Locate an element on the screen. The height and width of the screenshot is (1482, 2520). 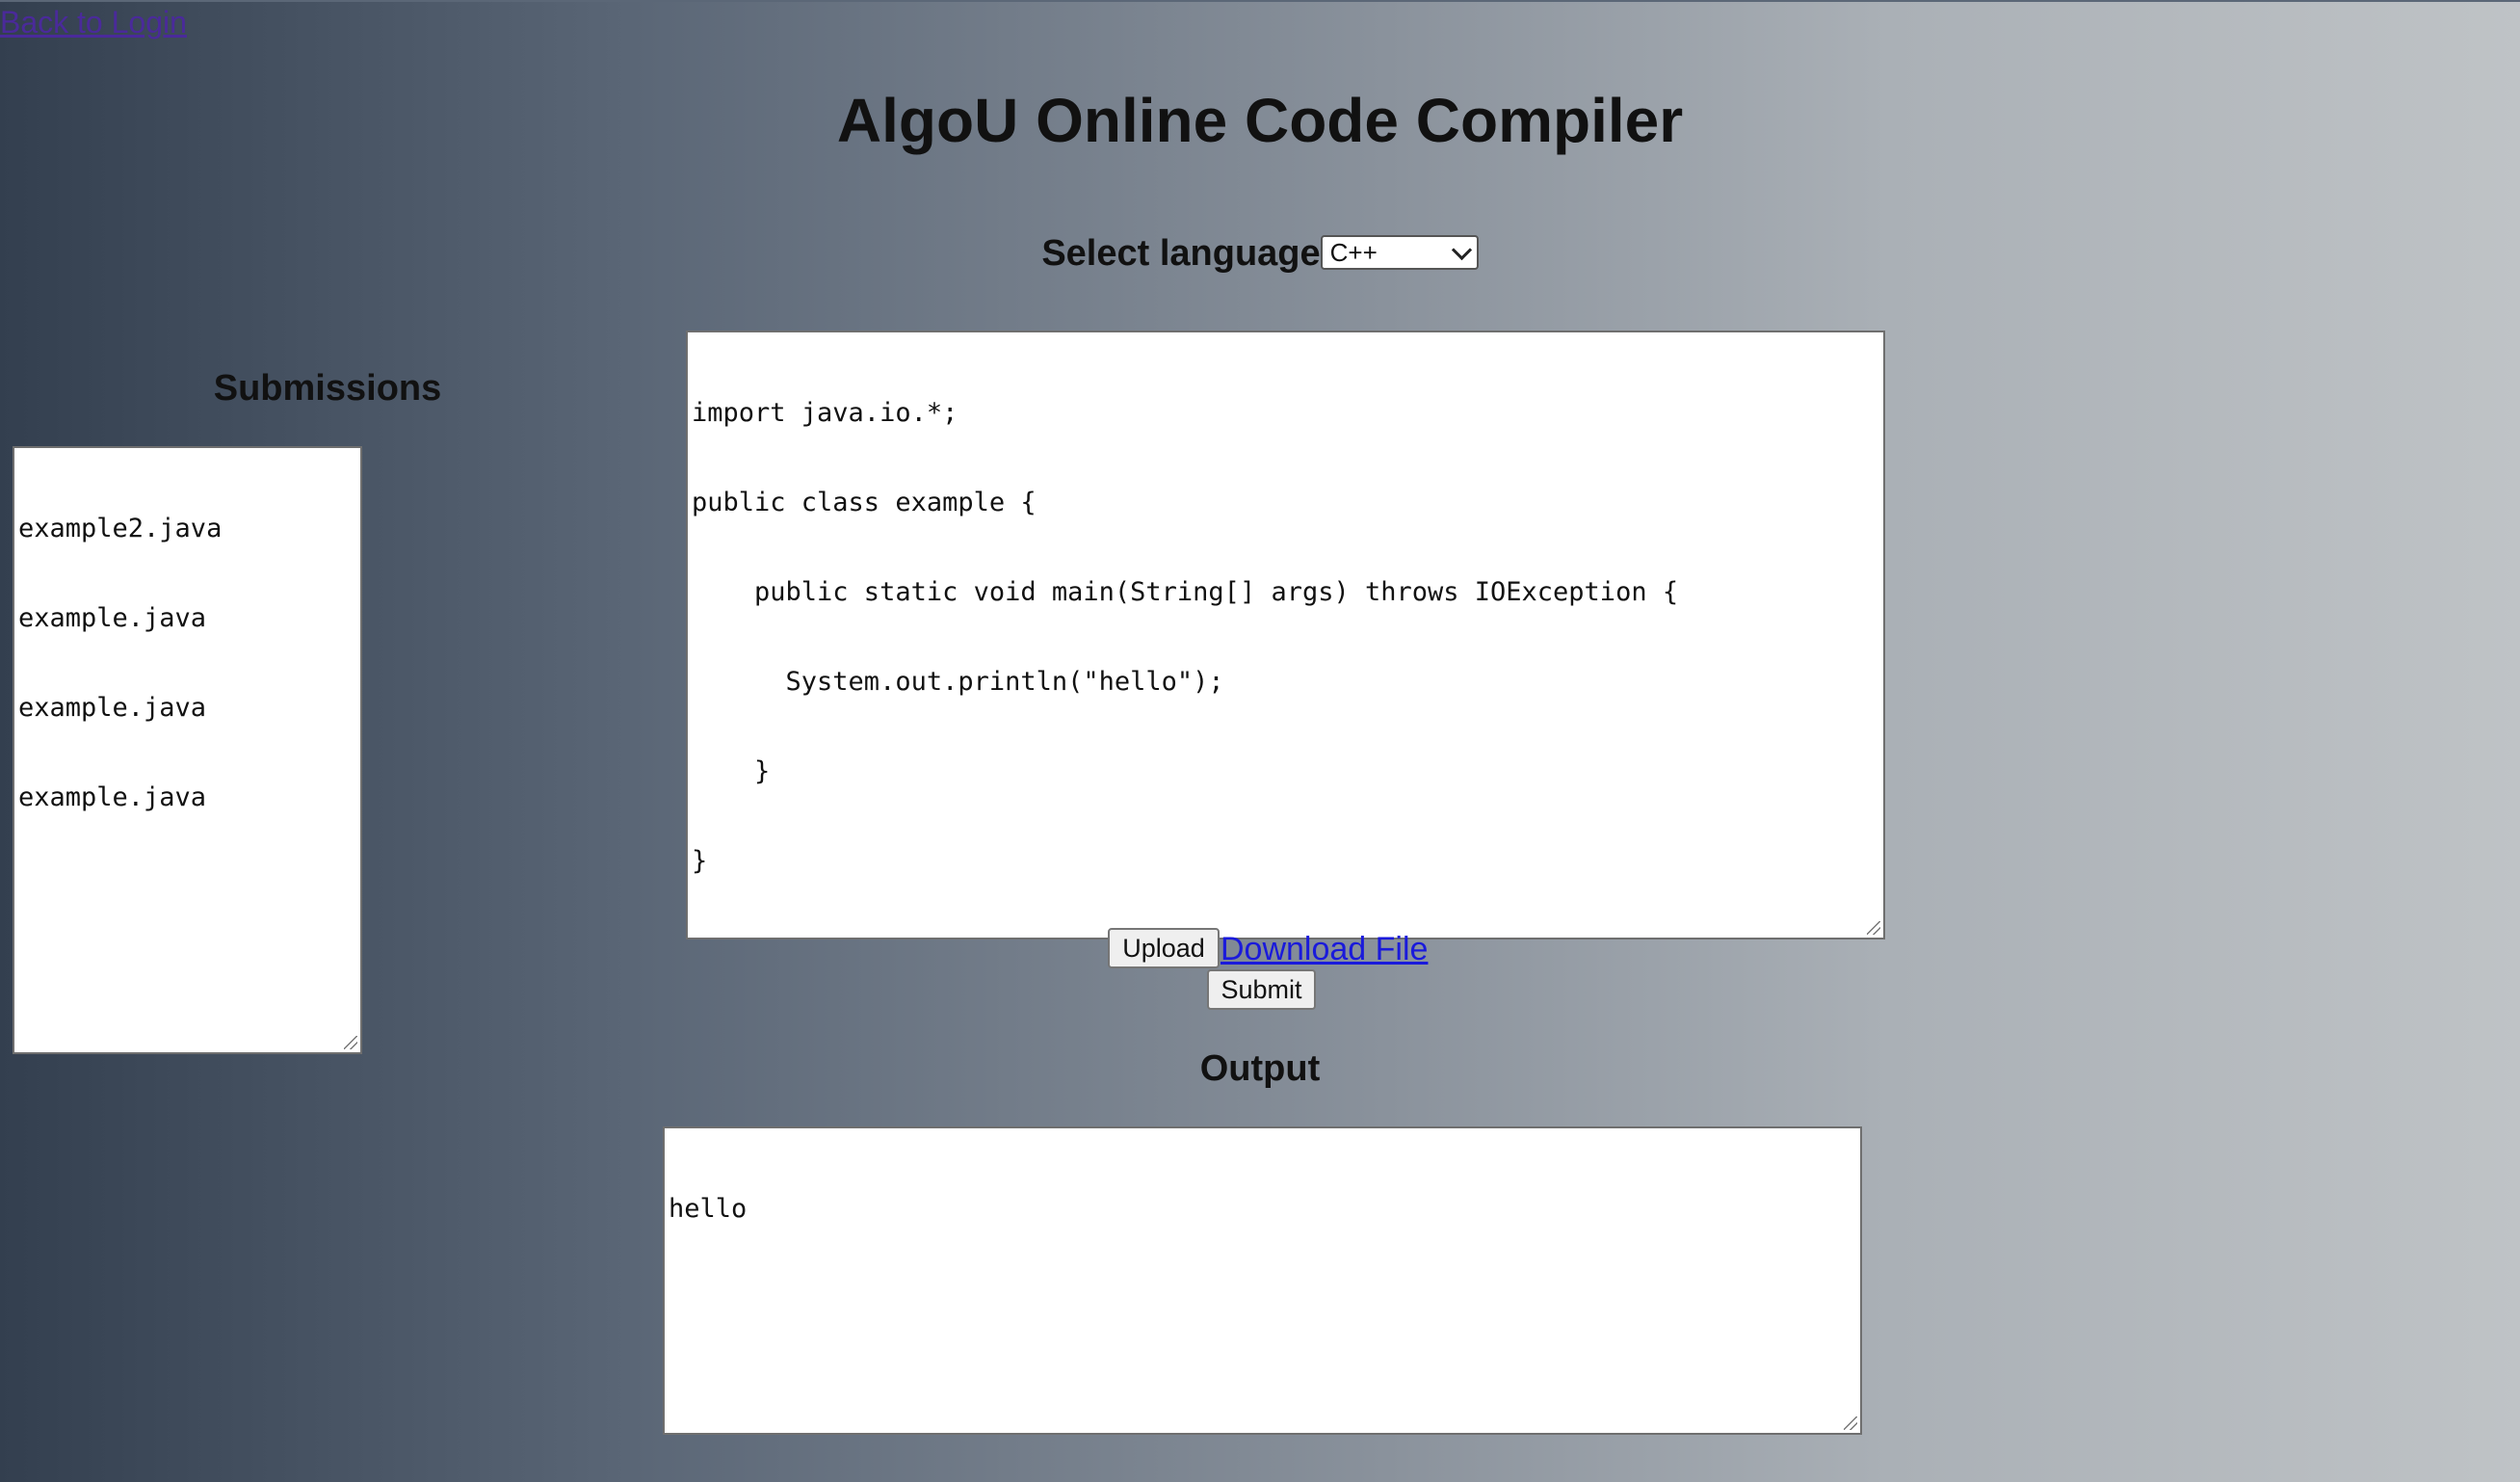
upload-button: Upload is located at coordinates (1164, 948).